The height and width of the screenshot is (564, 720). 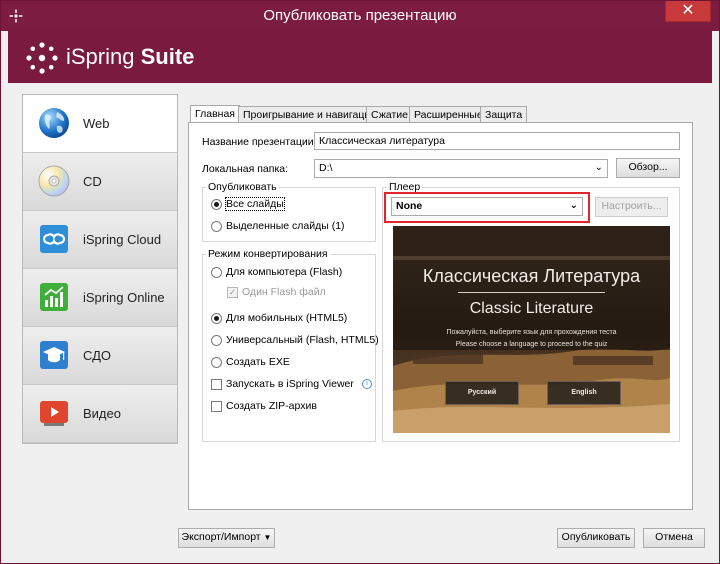 I want to click on preview-title-ru: Классическая Литература, so click(x=531, y=276).